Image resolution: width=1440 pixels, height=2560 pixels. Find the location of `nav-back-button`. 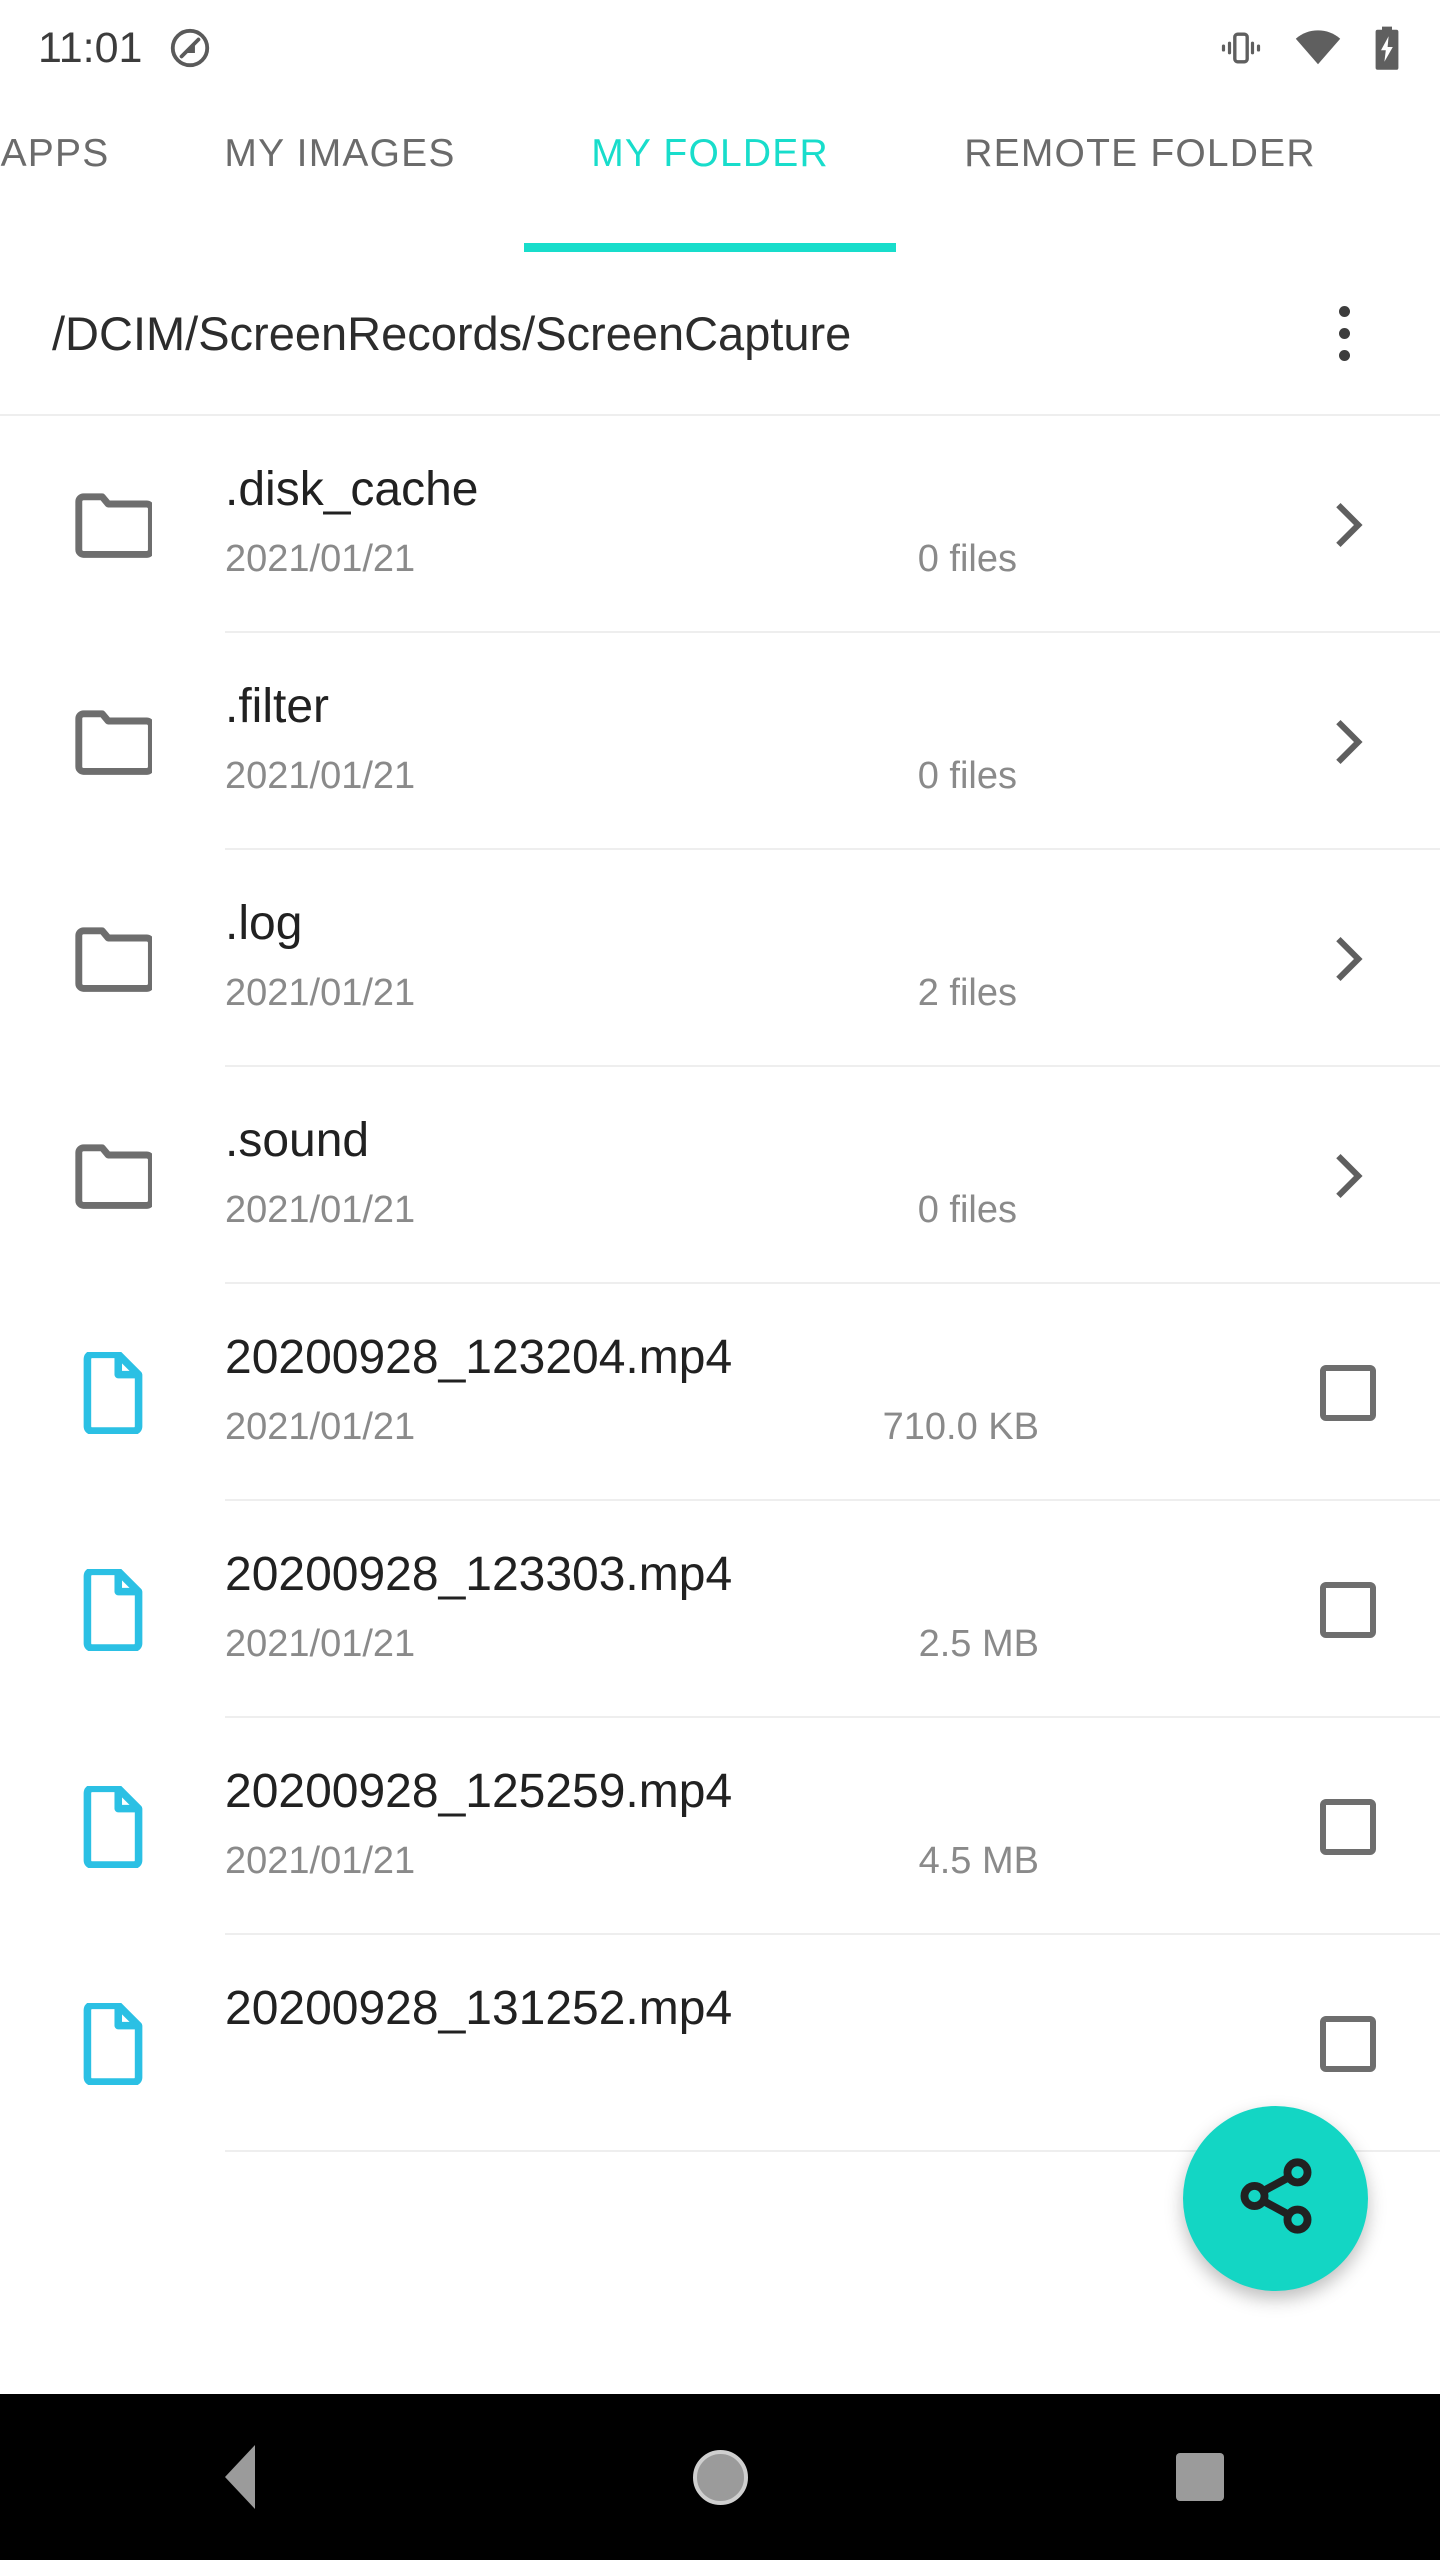

nav-back-button is located at coordinates (240, 2477).